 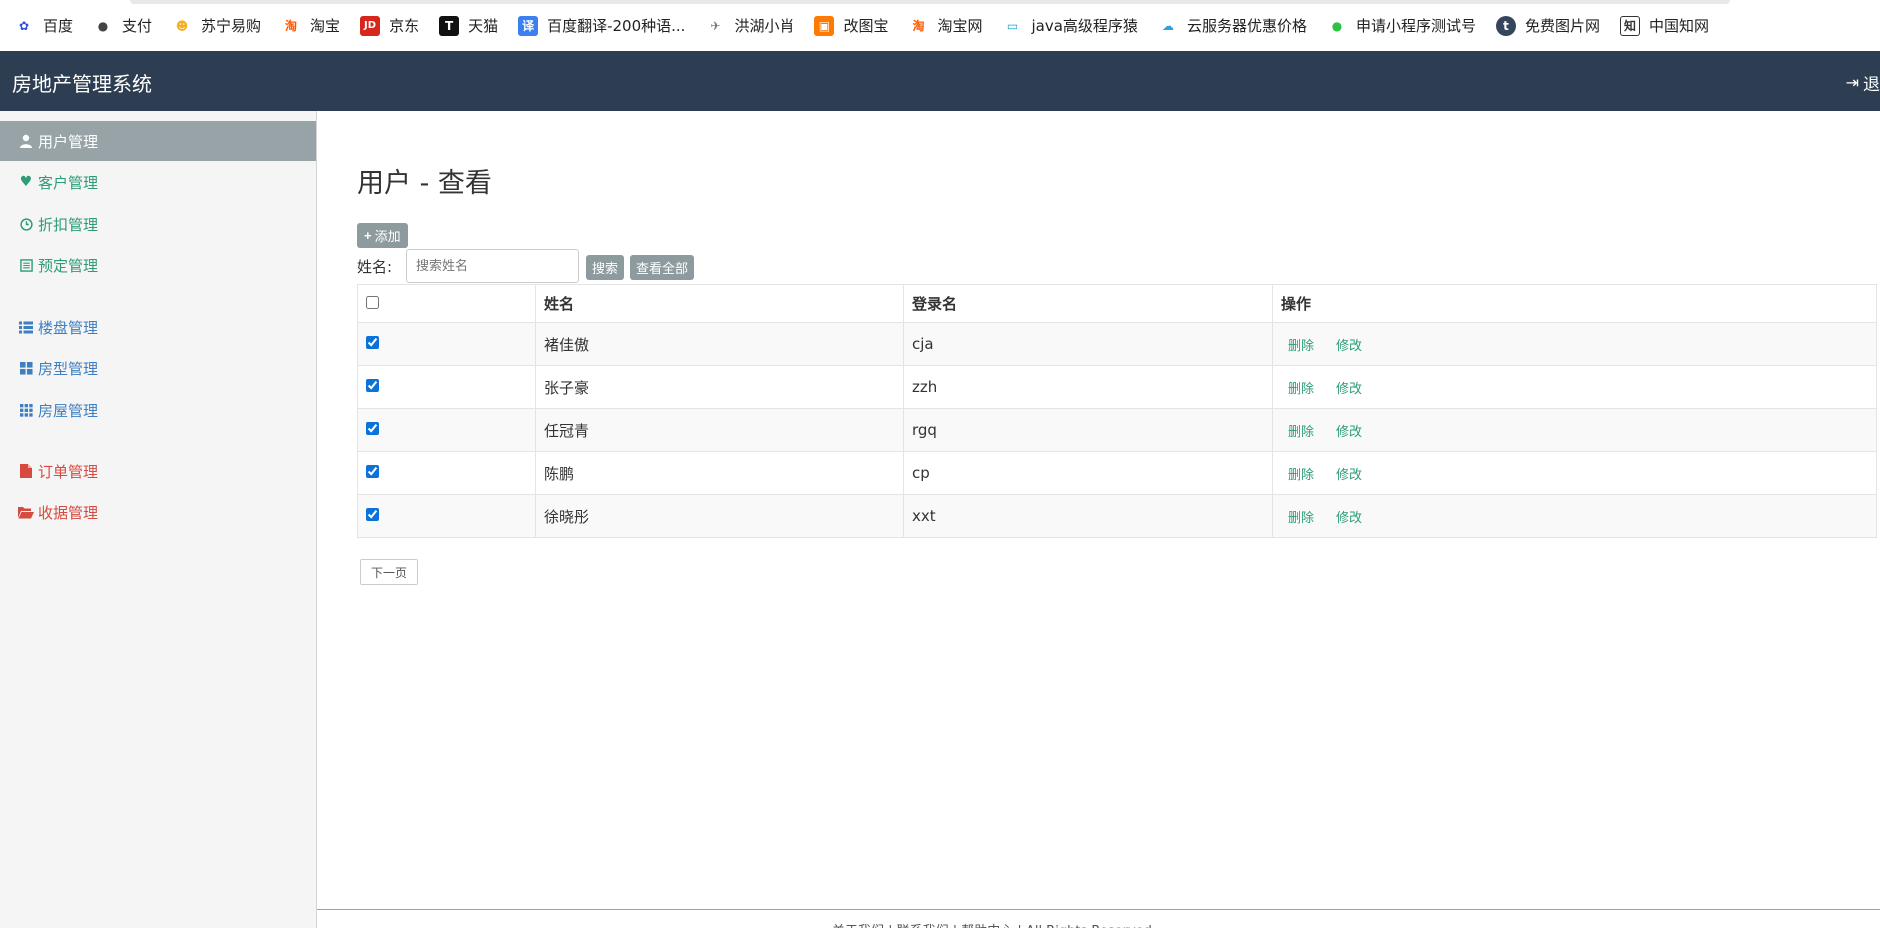 What do you see at coordinates (158, 265) in the screenshot?
I see `sidebar-item-reservations: 预定管理` at bounding box center [158, 265].